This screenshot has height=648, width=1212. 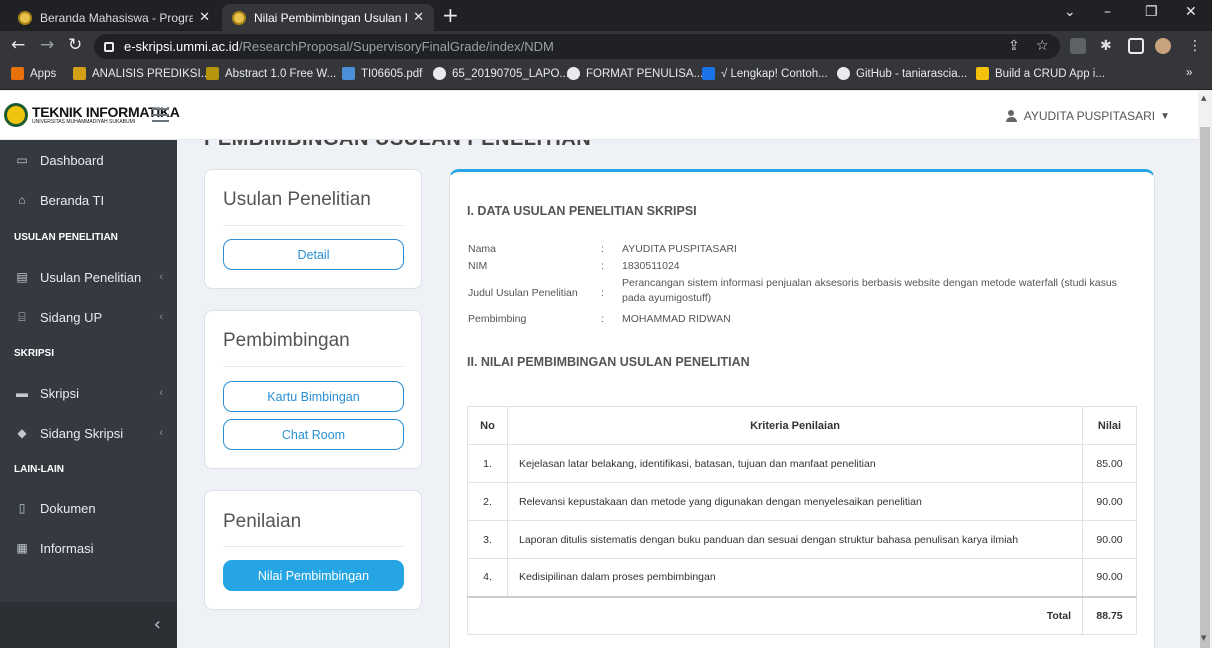 I want to click on minimize-icon: –, so click(x=1107, y=12).